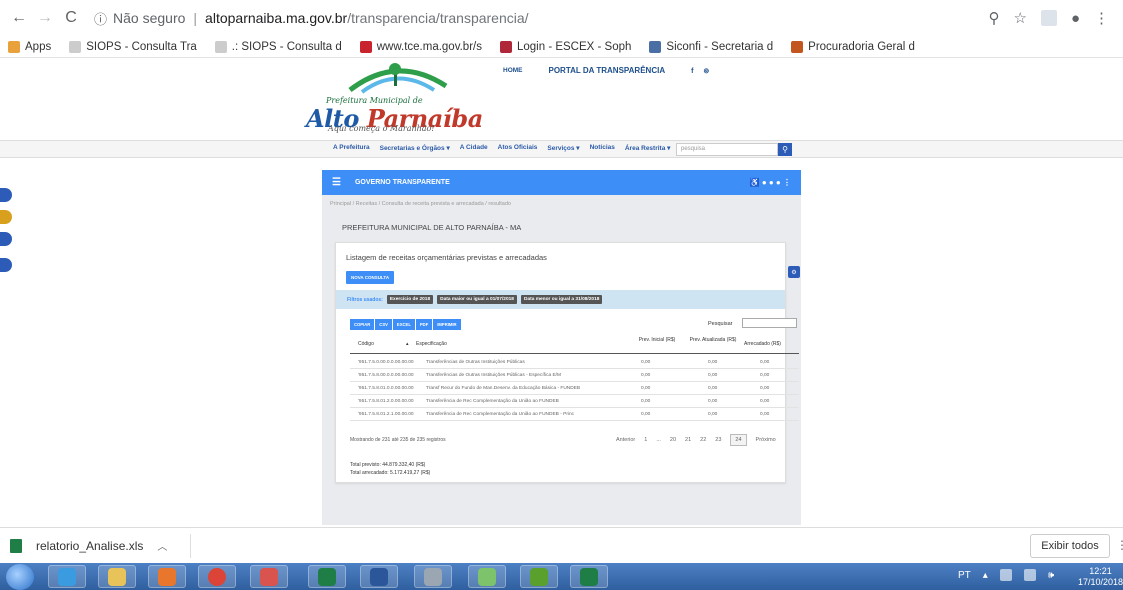 Image resolution: width=1123 pixels, height=590 pixels. What do you see at coordinates (1019, 18) in the screenshot?
I see `bookmark-star-icon: ☆` at bounding box center [1019, 18].